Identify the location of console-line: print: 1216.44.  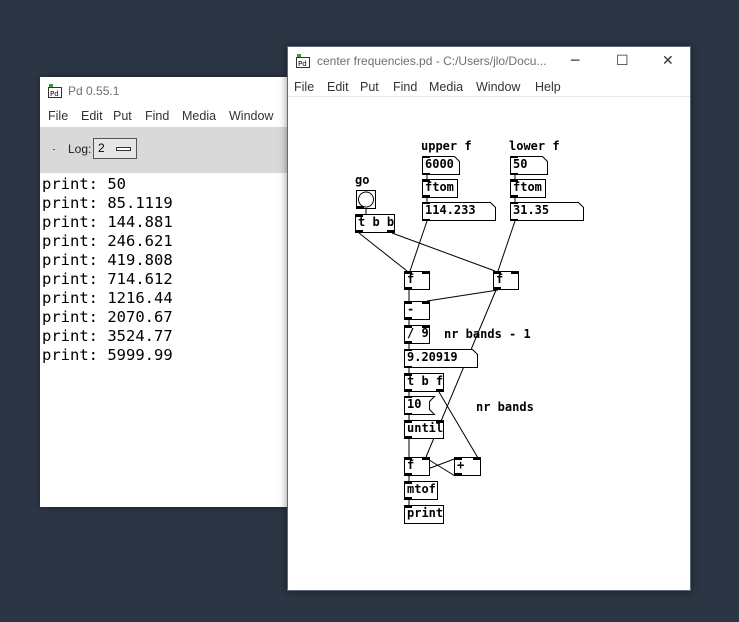
(107, 298).